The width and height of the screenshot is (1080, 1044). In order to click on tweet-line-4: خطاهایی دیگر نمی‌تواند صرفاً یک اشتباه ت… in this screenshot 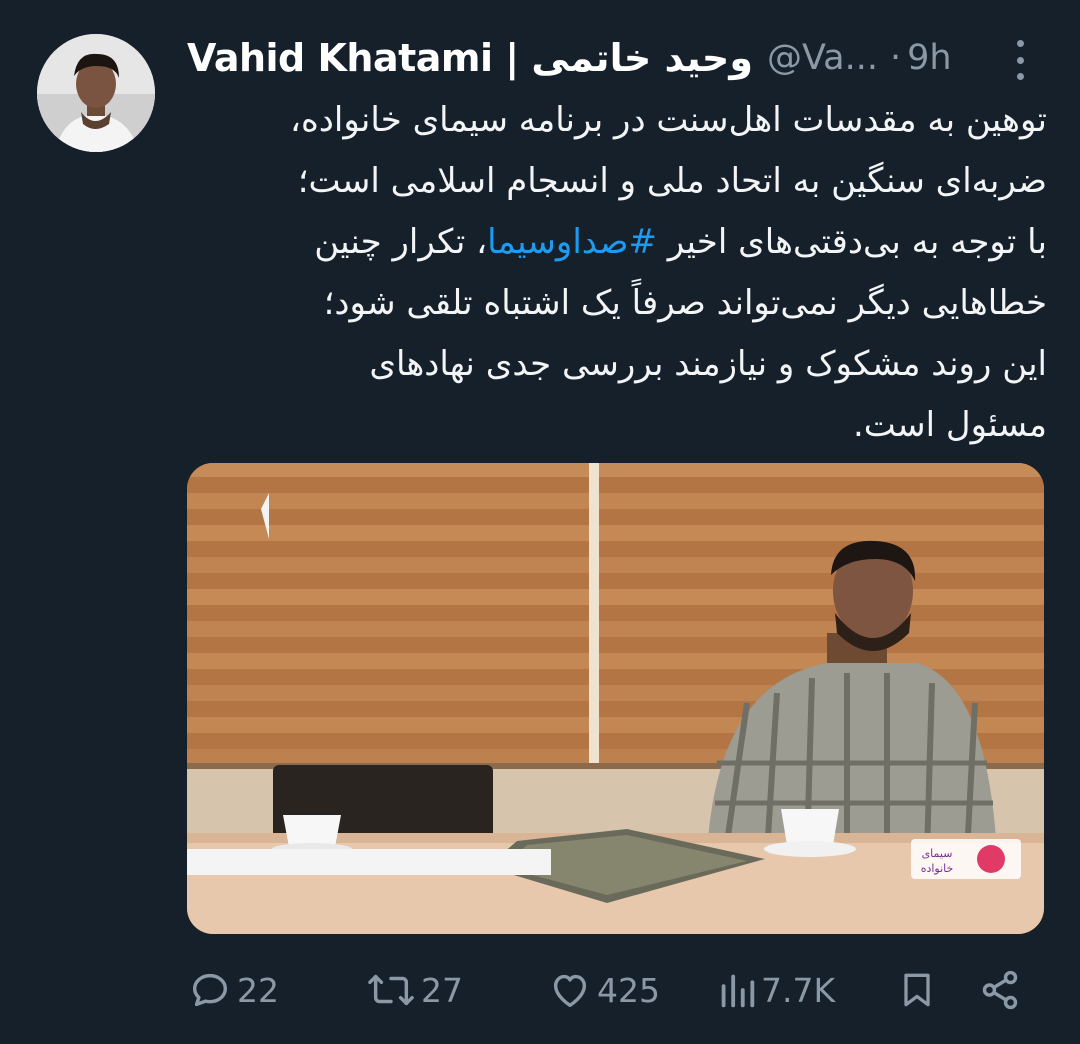, I will do `click(685, 303)`.